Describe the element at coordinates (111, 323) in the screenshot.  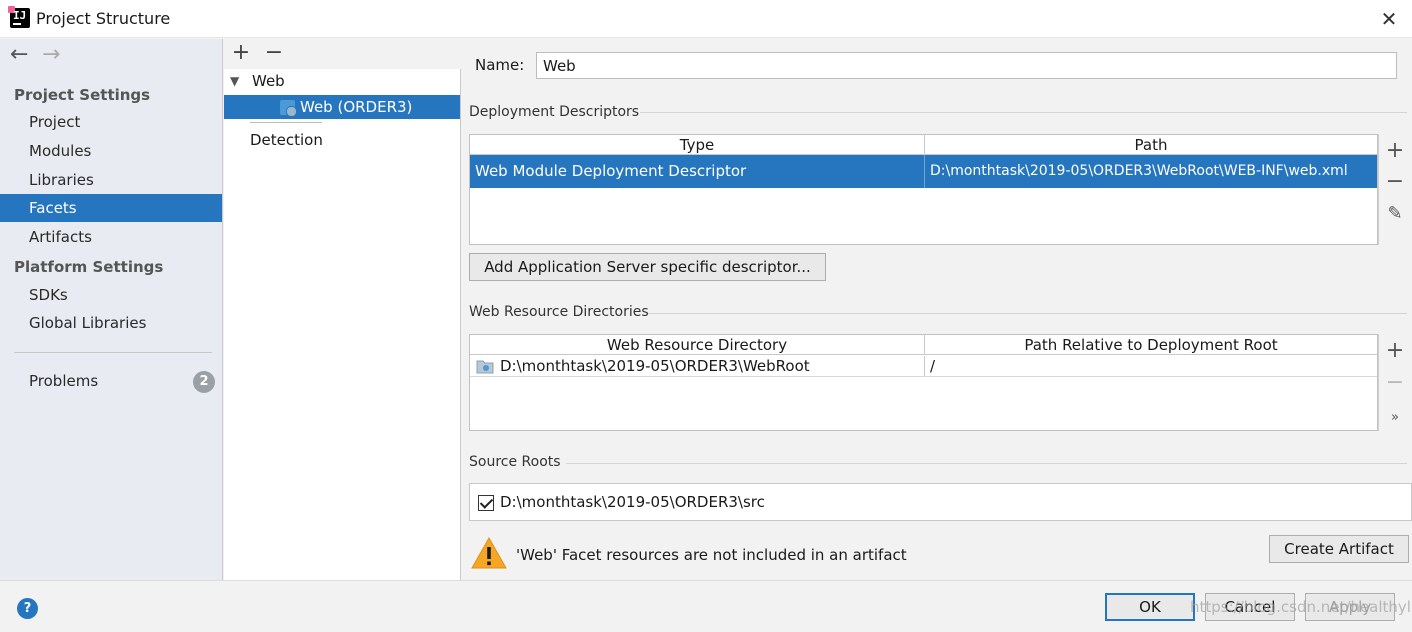
I see `sidebar-item-global-libraries: Global Libraries` at that location.